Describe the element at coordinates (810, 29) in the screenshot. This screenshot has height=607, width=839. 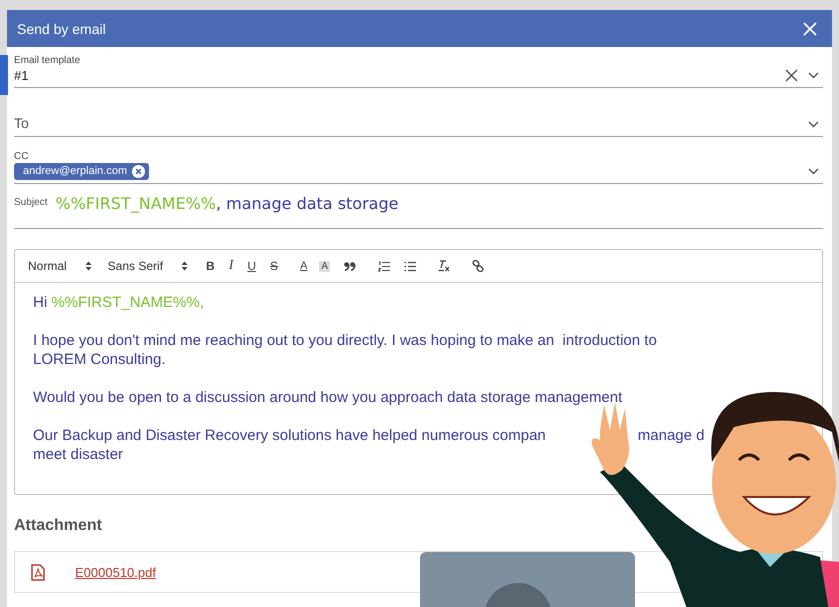
I see `close-icon` at that location.